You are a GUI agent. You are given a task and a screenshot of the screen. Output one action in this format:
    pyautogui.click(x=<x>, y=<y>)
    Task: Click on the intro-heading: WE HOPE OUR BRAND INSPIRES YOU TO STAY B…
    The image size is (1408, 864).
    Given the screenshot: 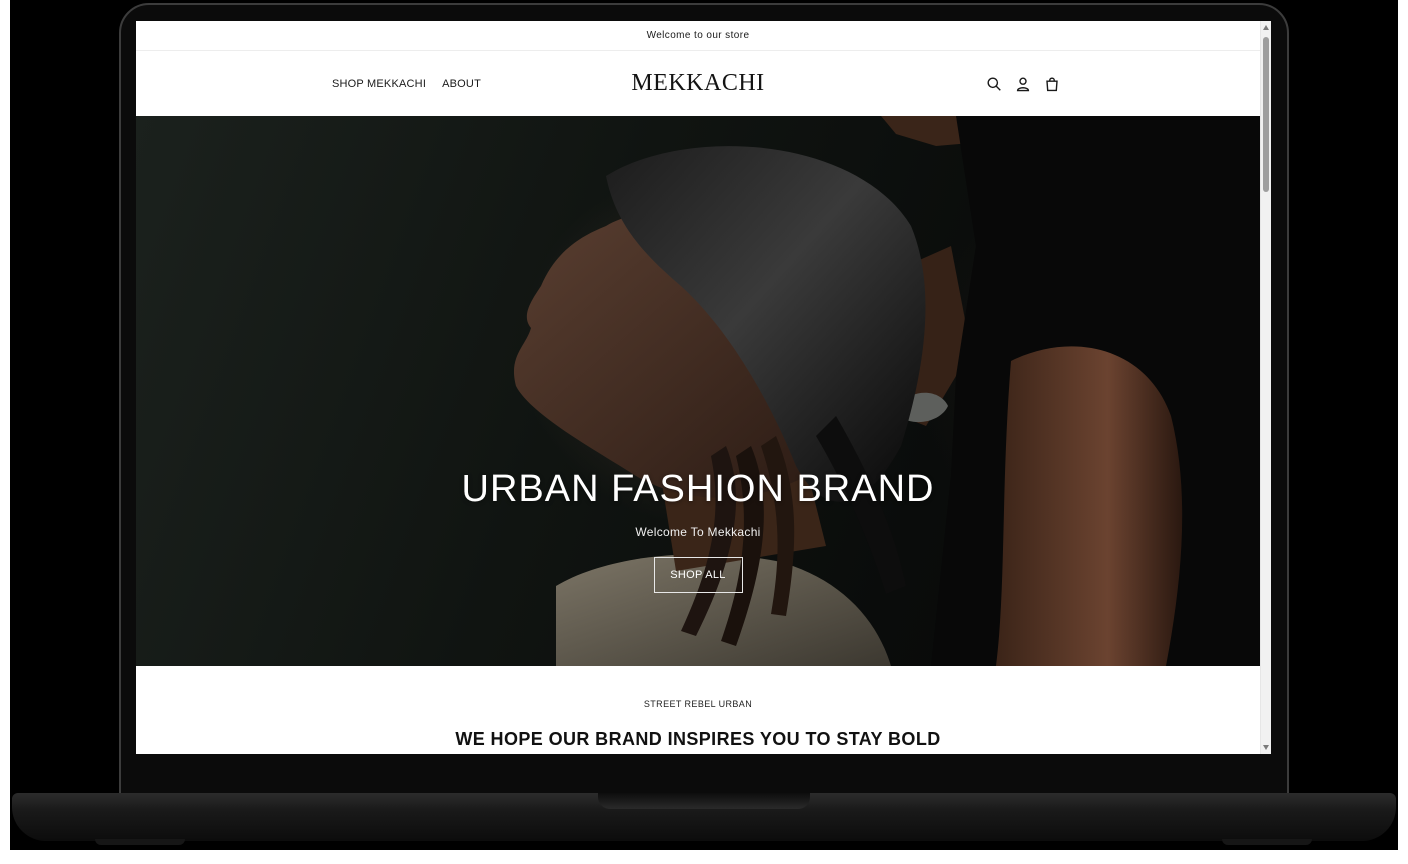 What is the action you would take?
    pyautogui.click(x=698, y=739)
    